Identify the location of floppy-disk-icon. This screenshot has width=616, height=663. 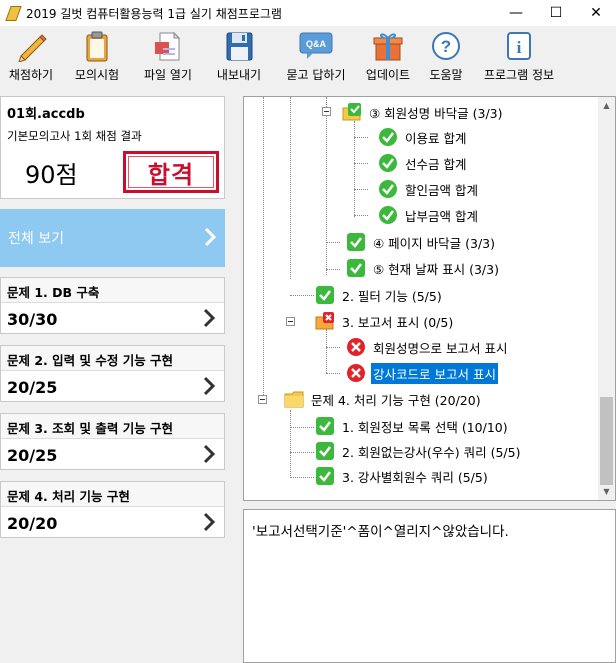
(239, 46).